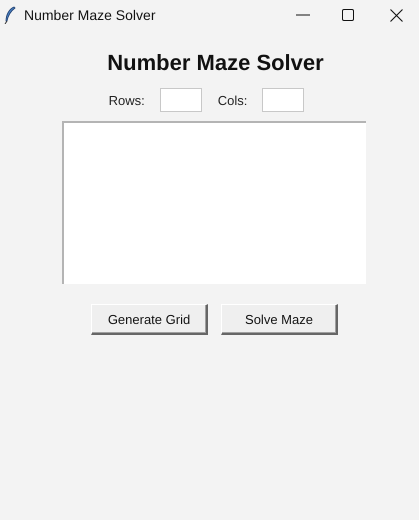 This screenshot has width=419, height=520. I want to click on field-label: Rows:, so click(126, 100).